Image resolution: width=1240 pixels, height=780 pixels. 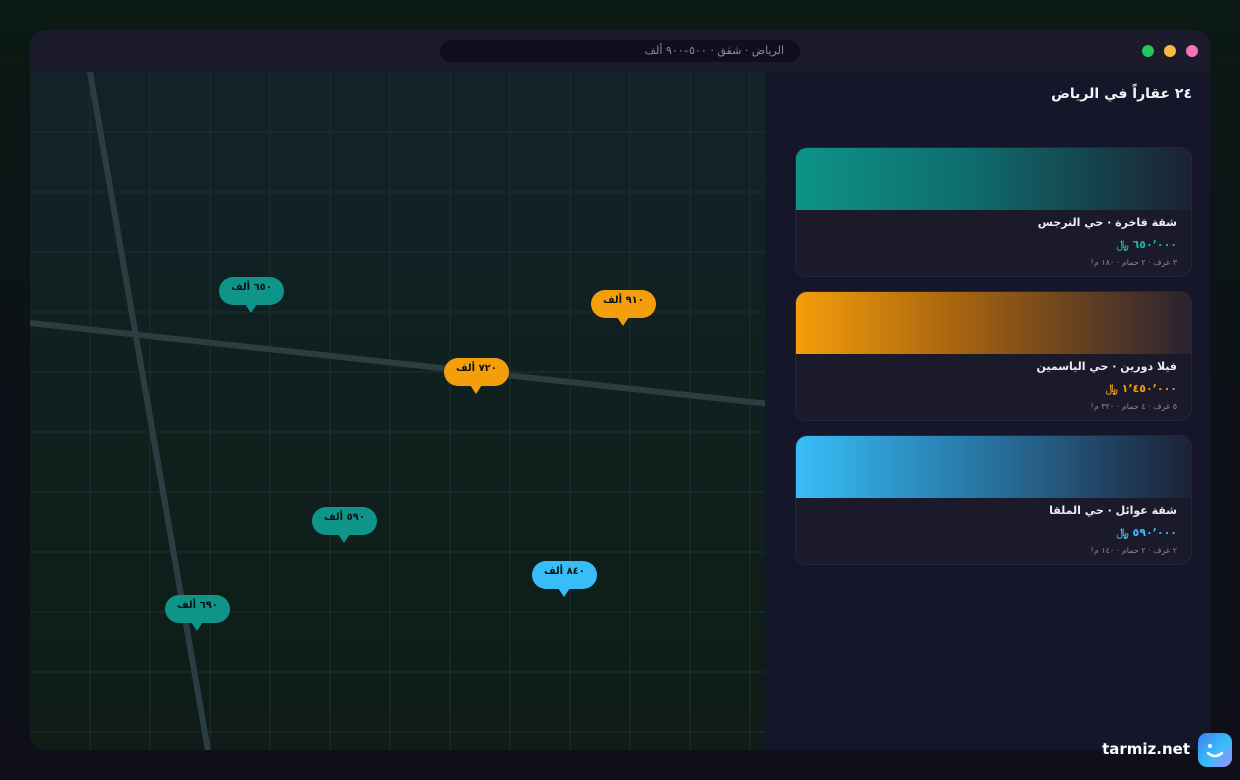 What do you see at coordinates (197, 613) in the screenshot?
I see `map-pin: ٦٩٠ ألف` at bounding box center [197, 613].